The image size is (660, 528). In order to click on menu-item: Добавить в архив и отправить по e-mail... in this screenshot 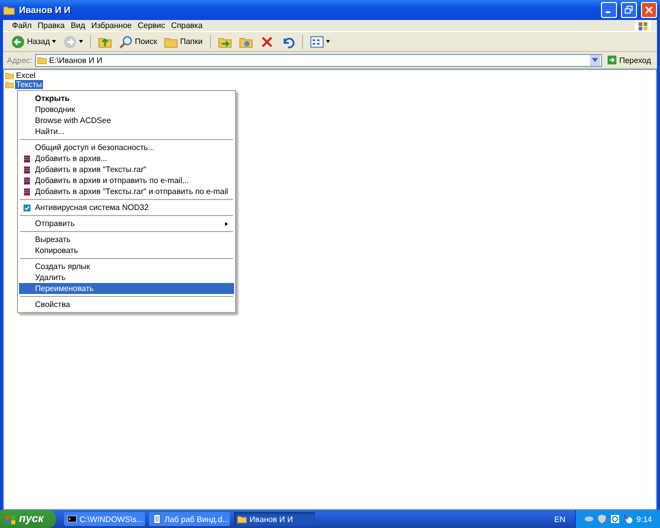, I will do `click(126, 180)`.